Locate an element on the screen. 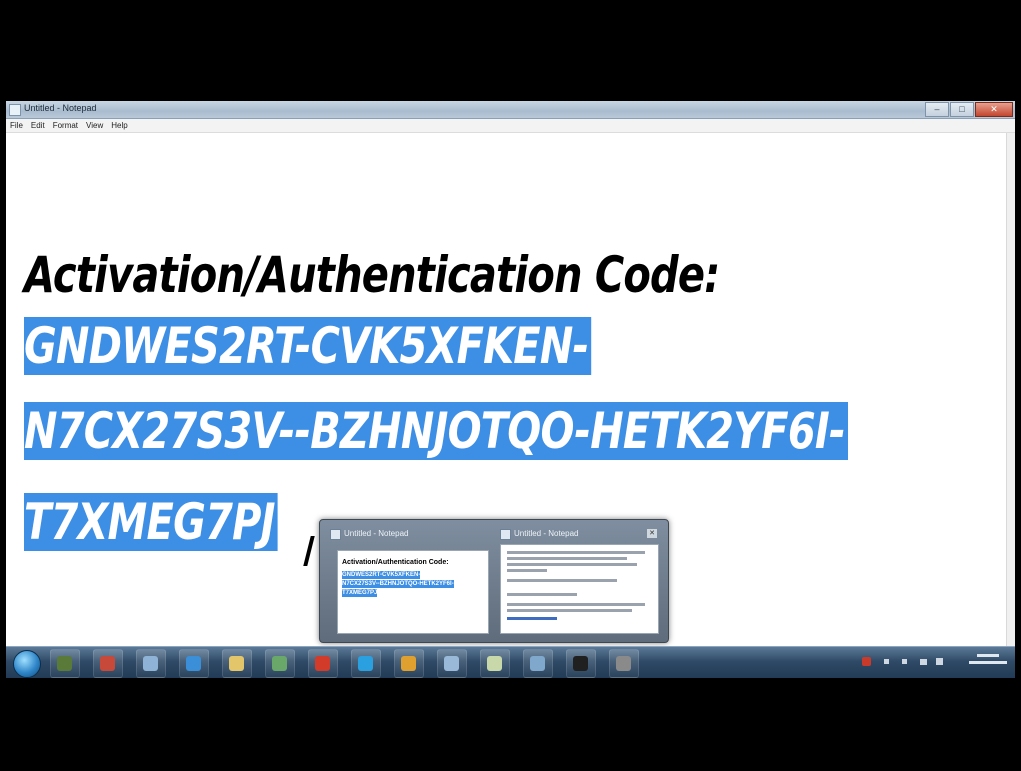  folder-icon is located at coordinates (236, 663).